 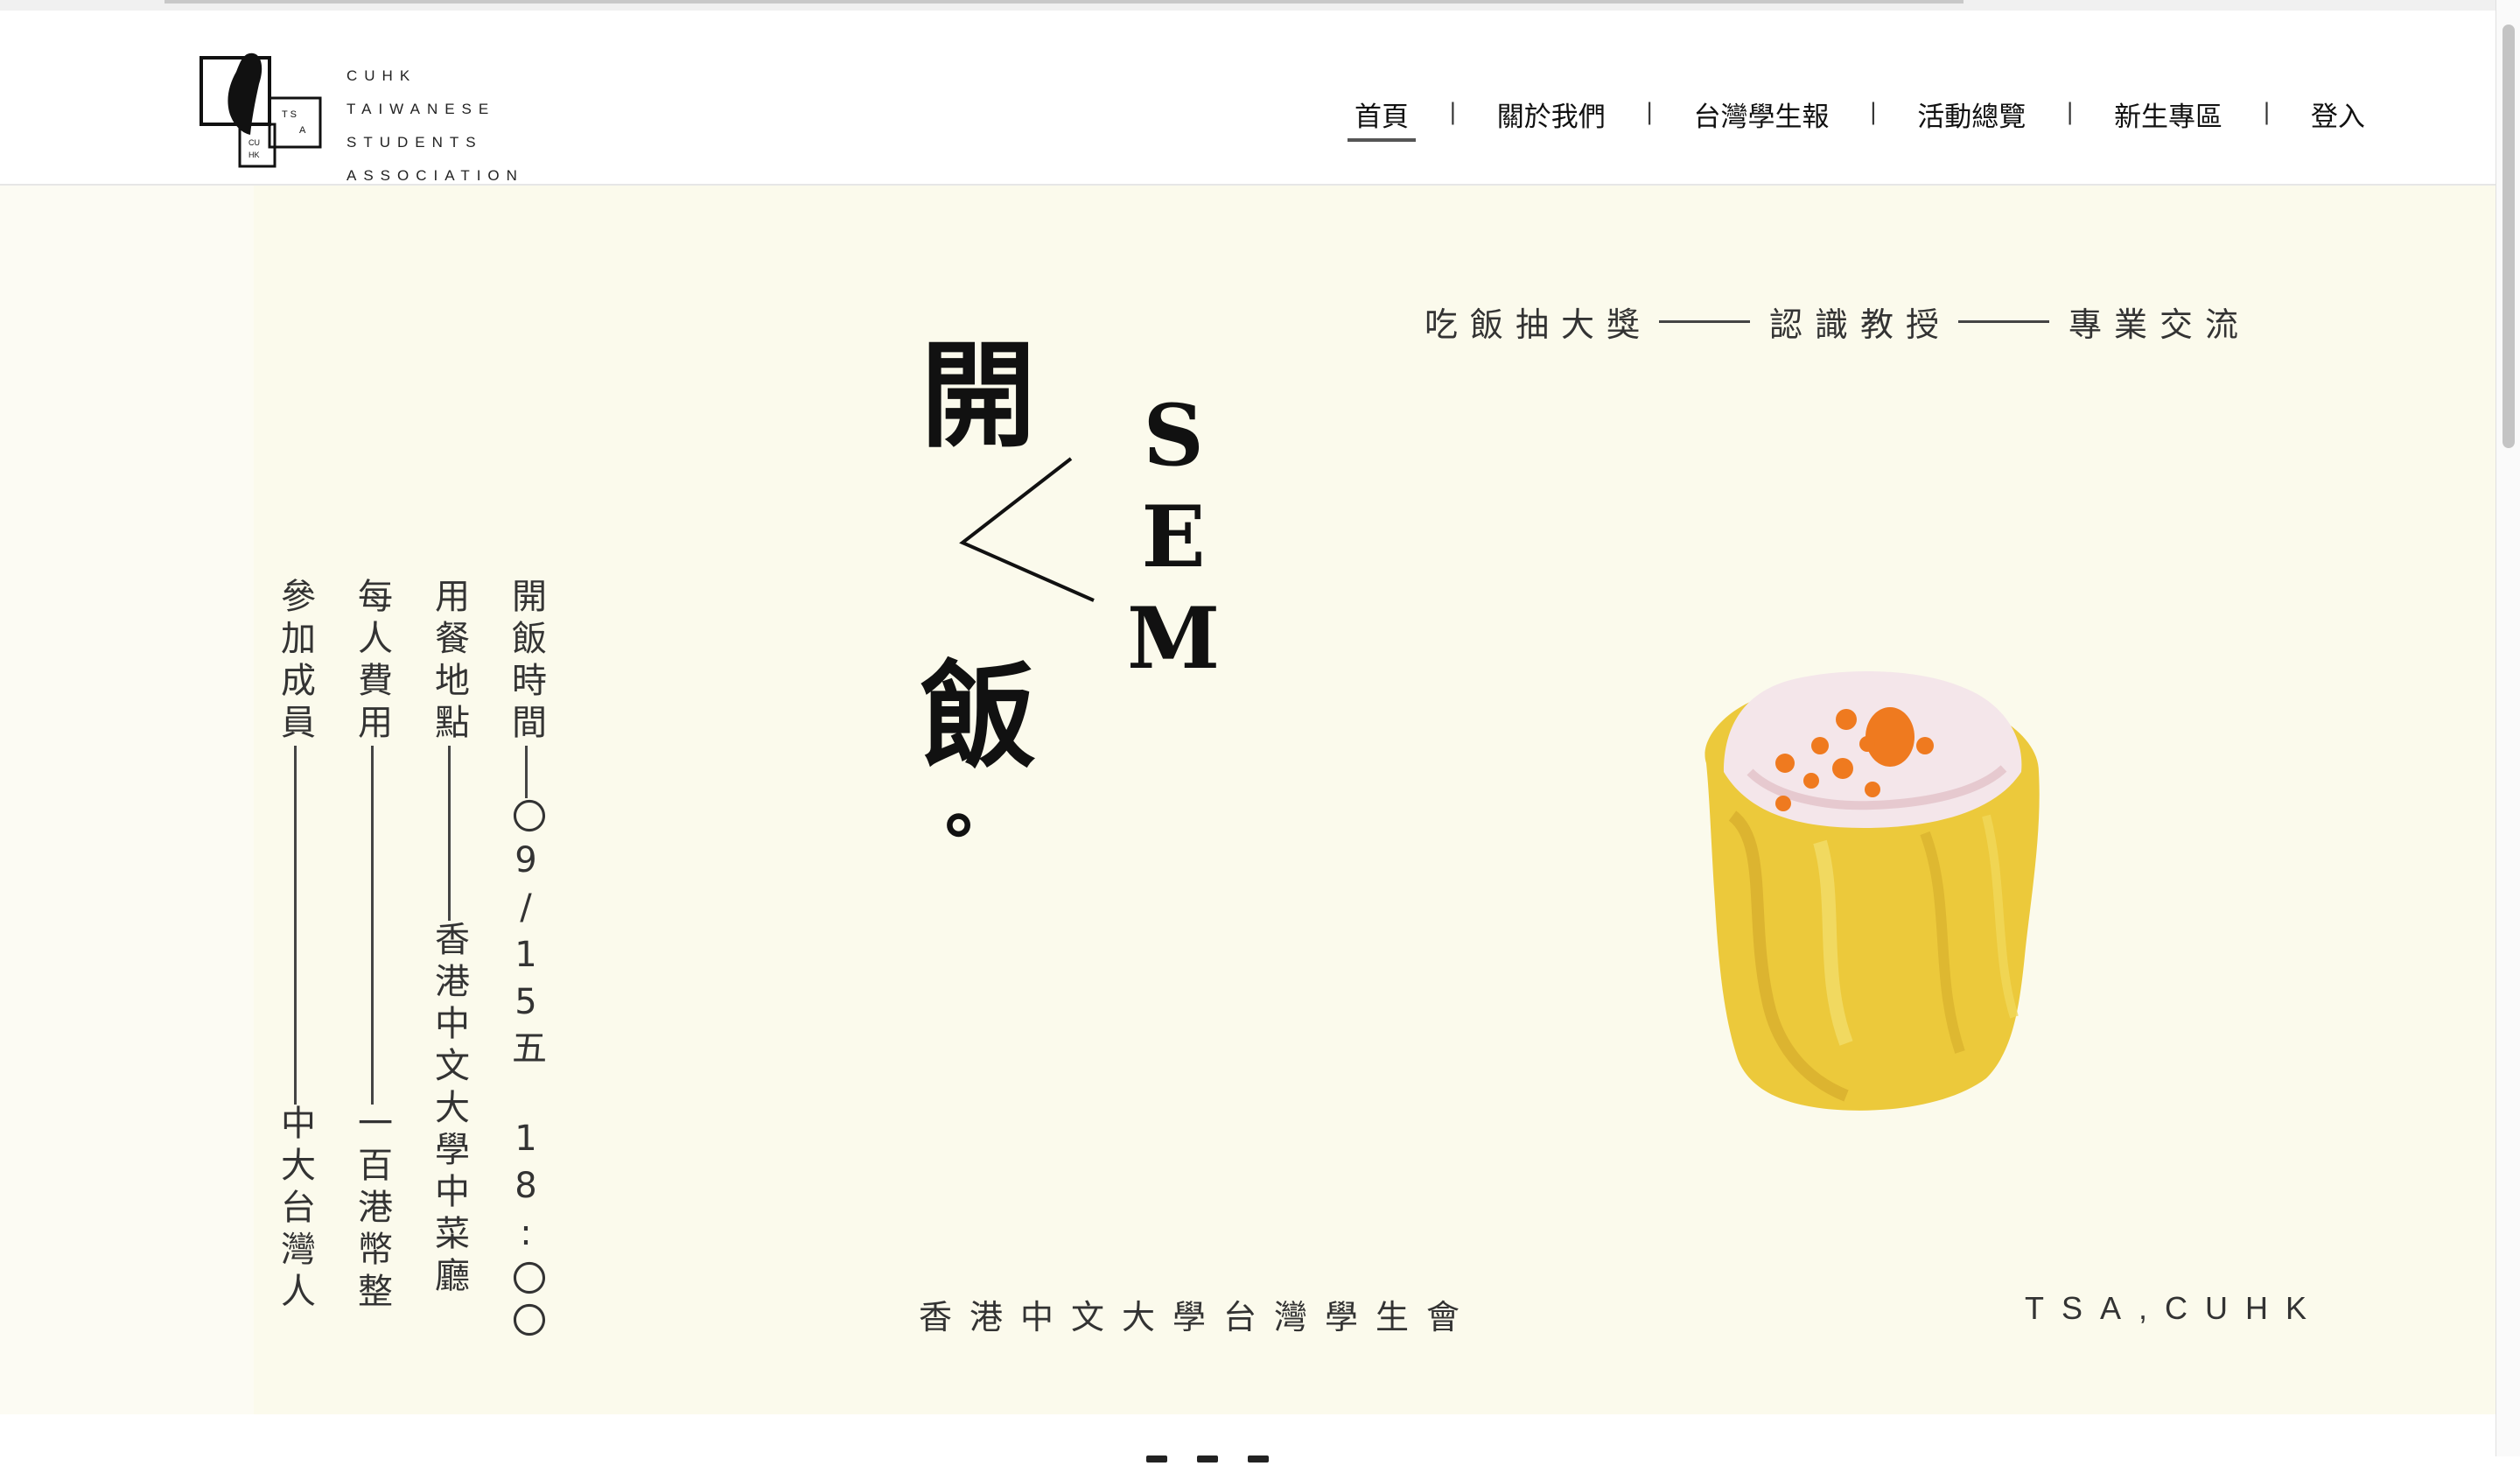 What do you see at coordinates (302, 130) in the screenshot?
I see `svg-text: A` at bounding box center [302, 130].